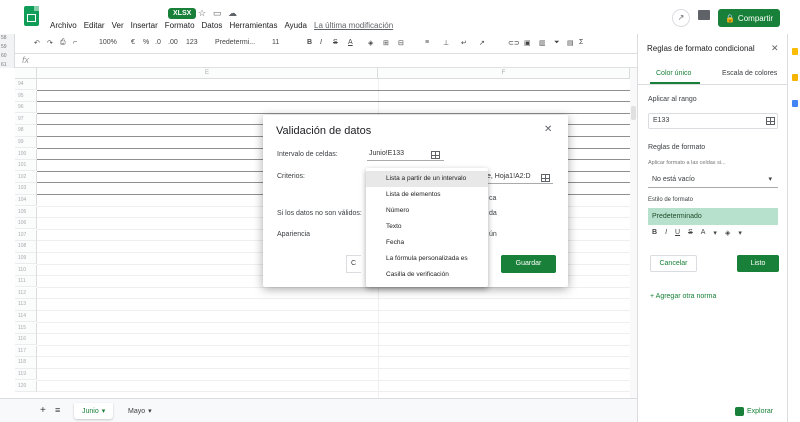 This screenshot has width=800, height=422. What do you see at coordinates (570, 43) in the screenshot?
I see `filter-views-icon: ▤` at bounding box center [570, 43].